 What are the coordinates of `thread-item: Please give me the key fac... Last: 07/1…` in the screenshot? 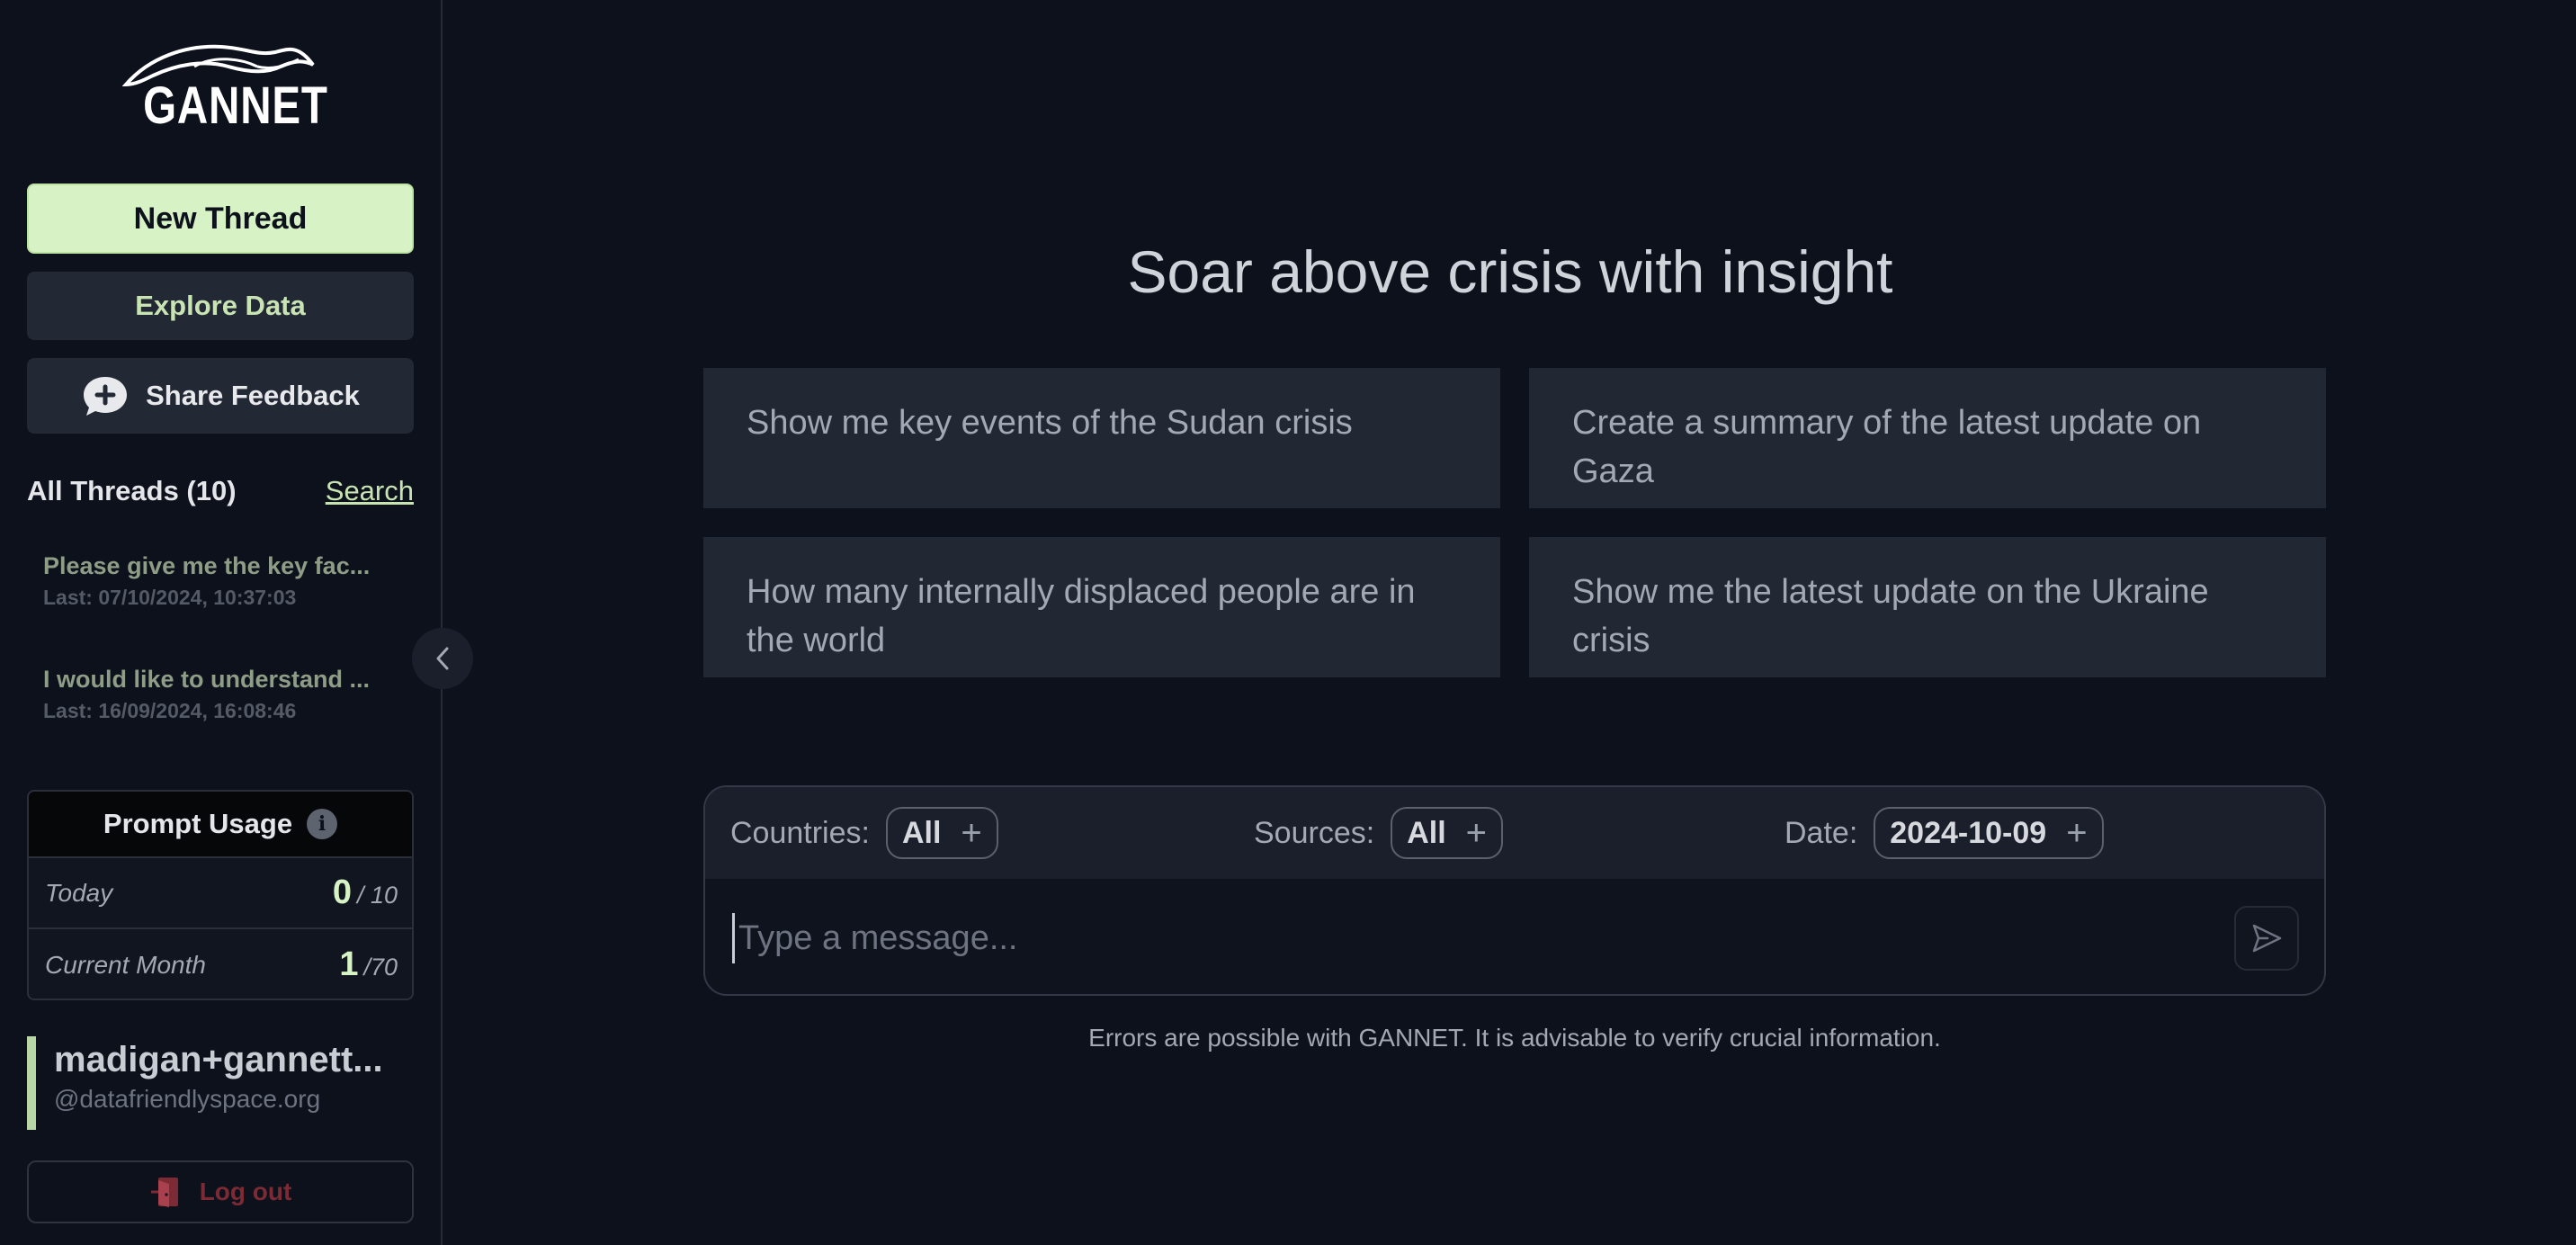 It's located at (223, 581).